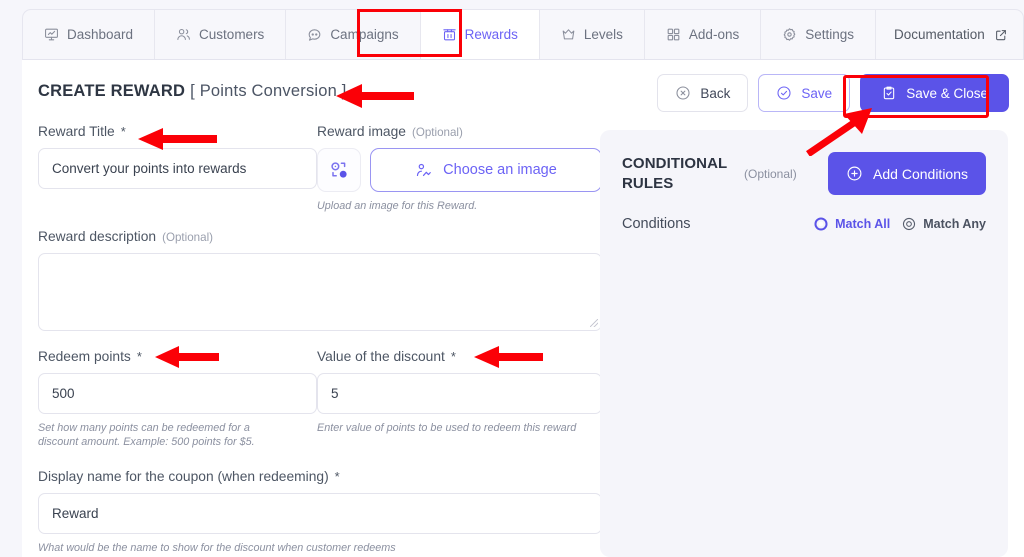 The image size is (1024, 557). What do you see at coordinates (97, 236) in the screenshot?
I see `reward-description-label: Reward description` at bounding box center [97, 236].